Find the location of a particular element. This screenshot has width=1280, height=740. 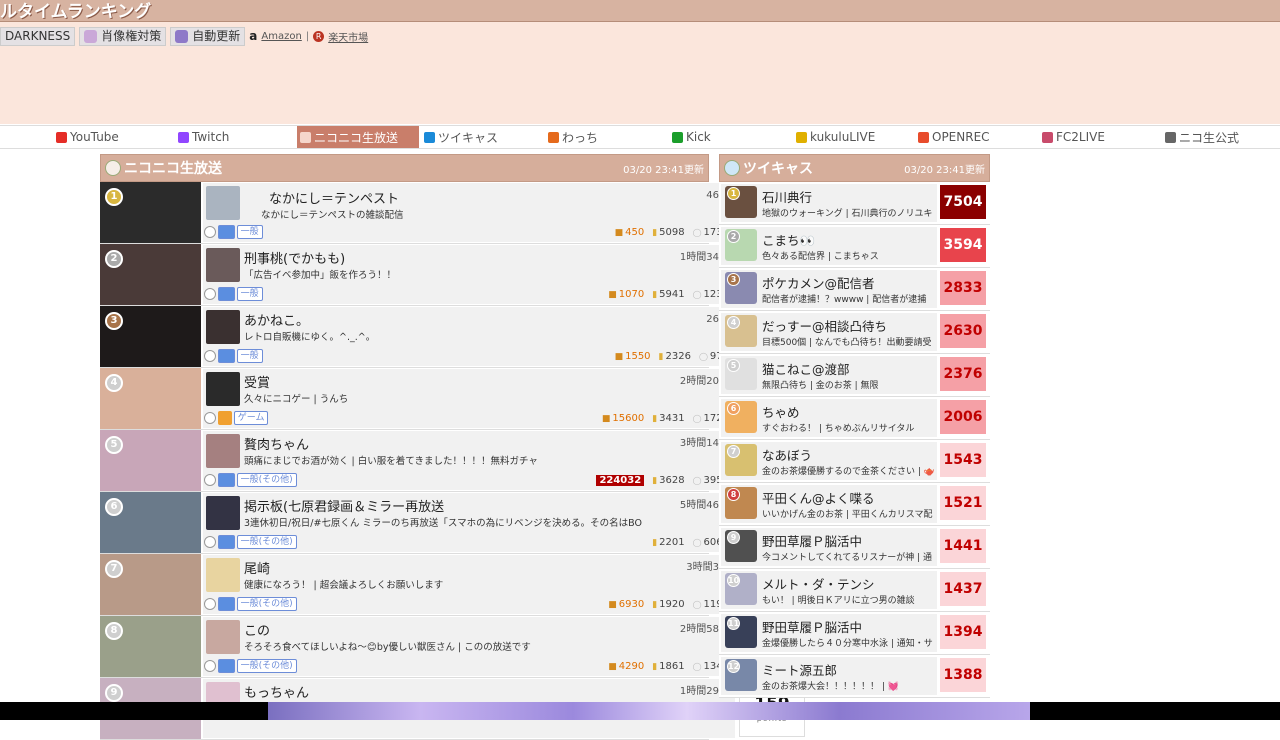

stream-thumbnail: 2 is located at coordinates (150, 274).